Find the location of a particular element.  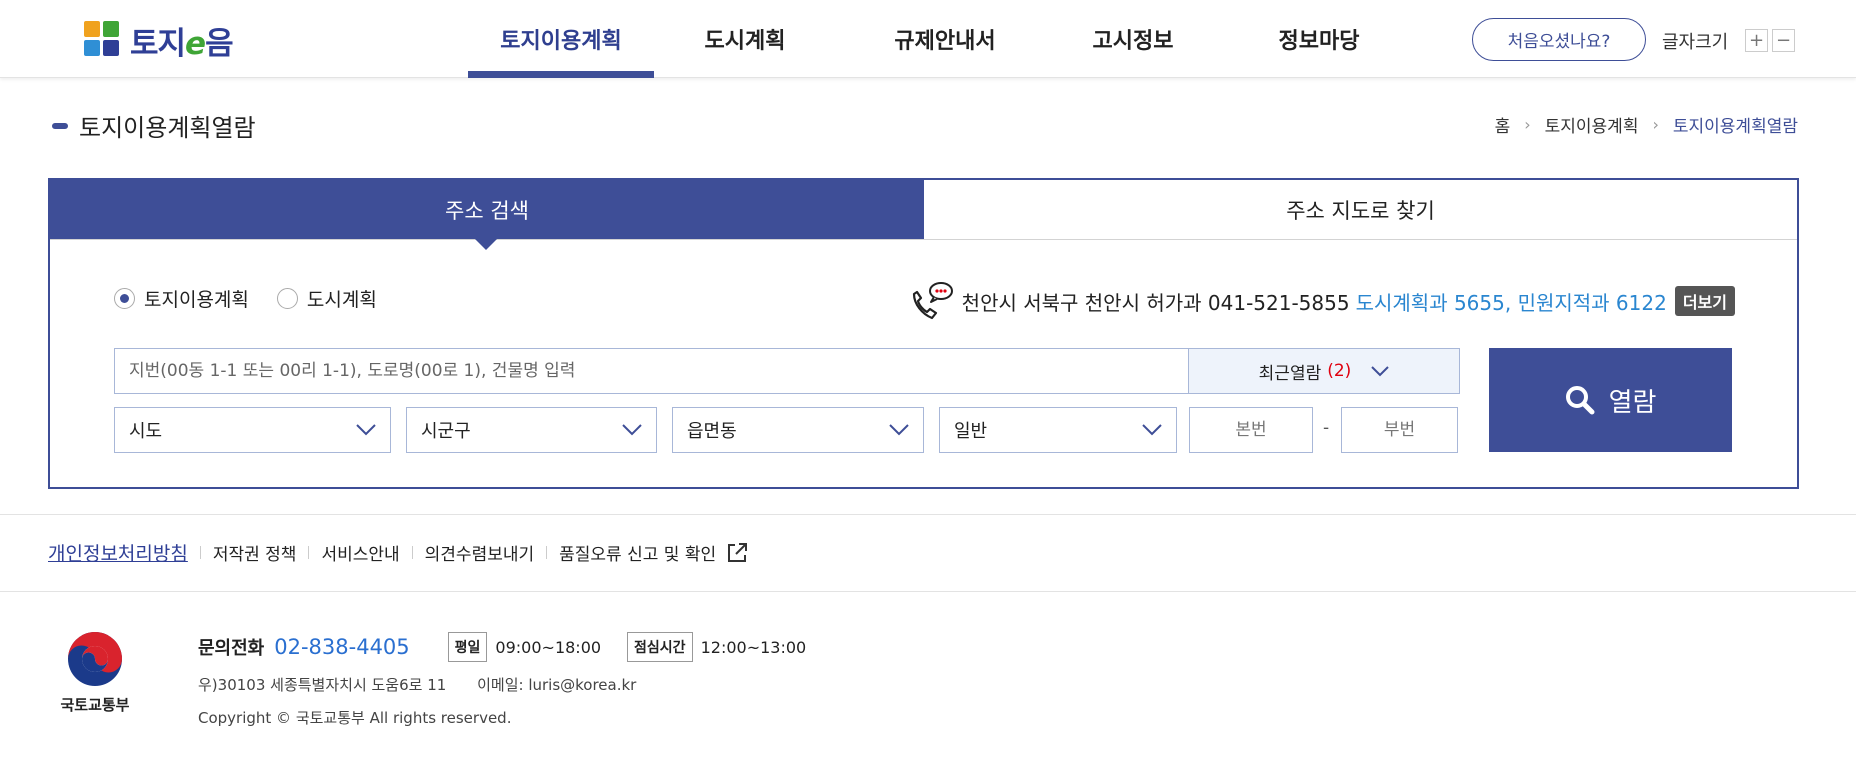

sigungu-select: 시군구 is located at coordinates (531, 430).